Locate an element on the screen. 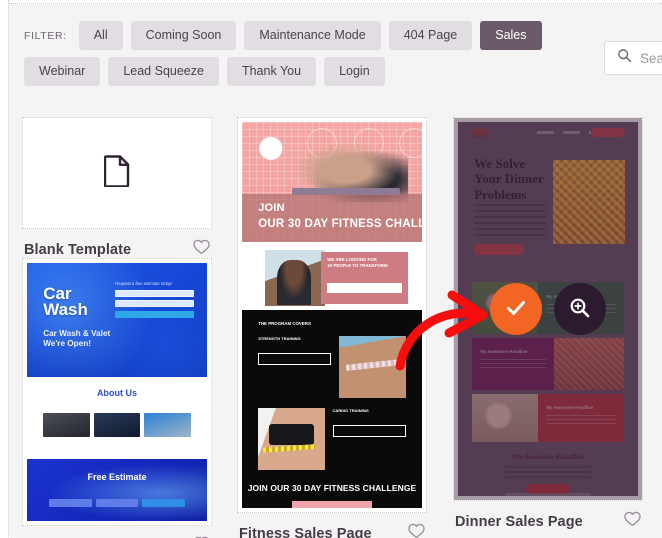 The image size is (662, 538). preview-footer-section: Free Estimate is located at coordinates (117, 490).